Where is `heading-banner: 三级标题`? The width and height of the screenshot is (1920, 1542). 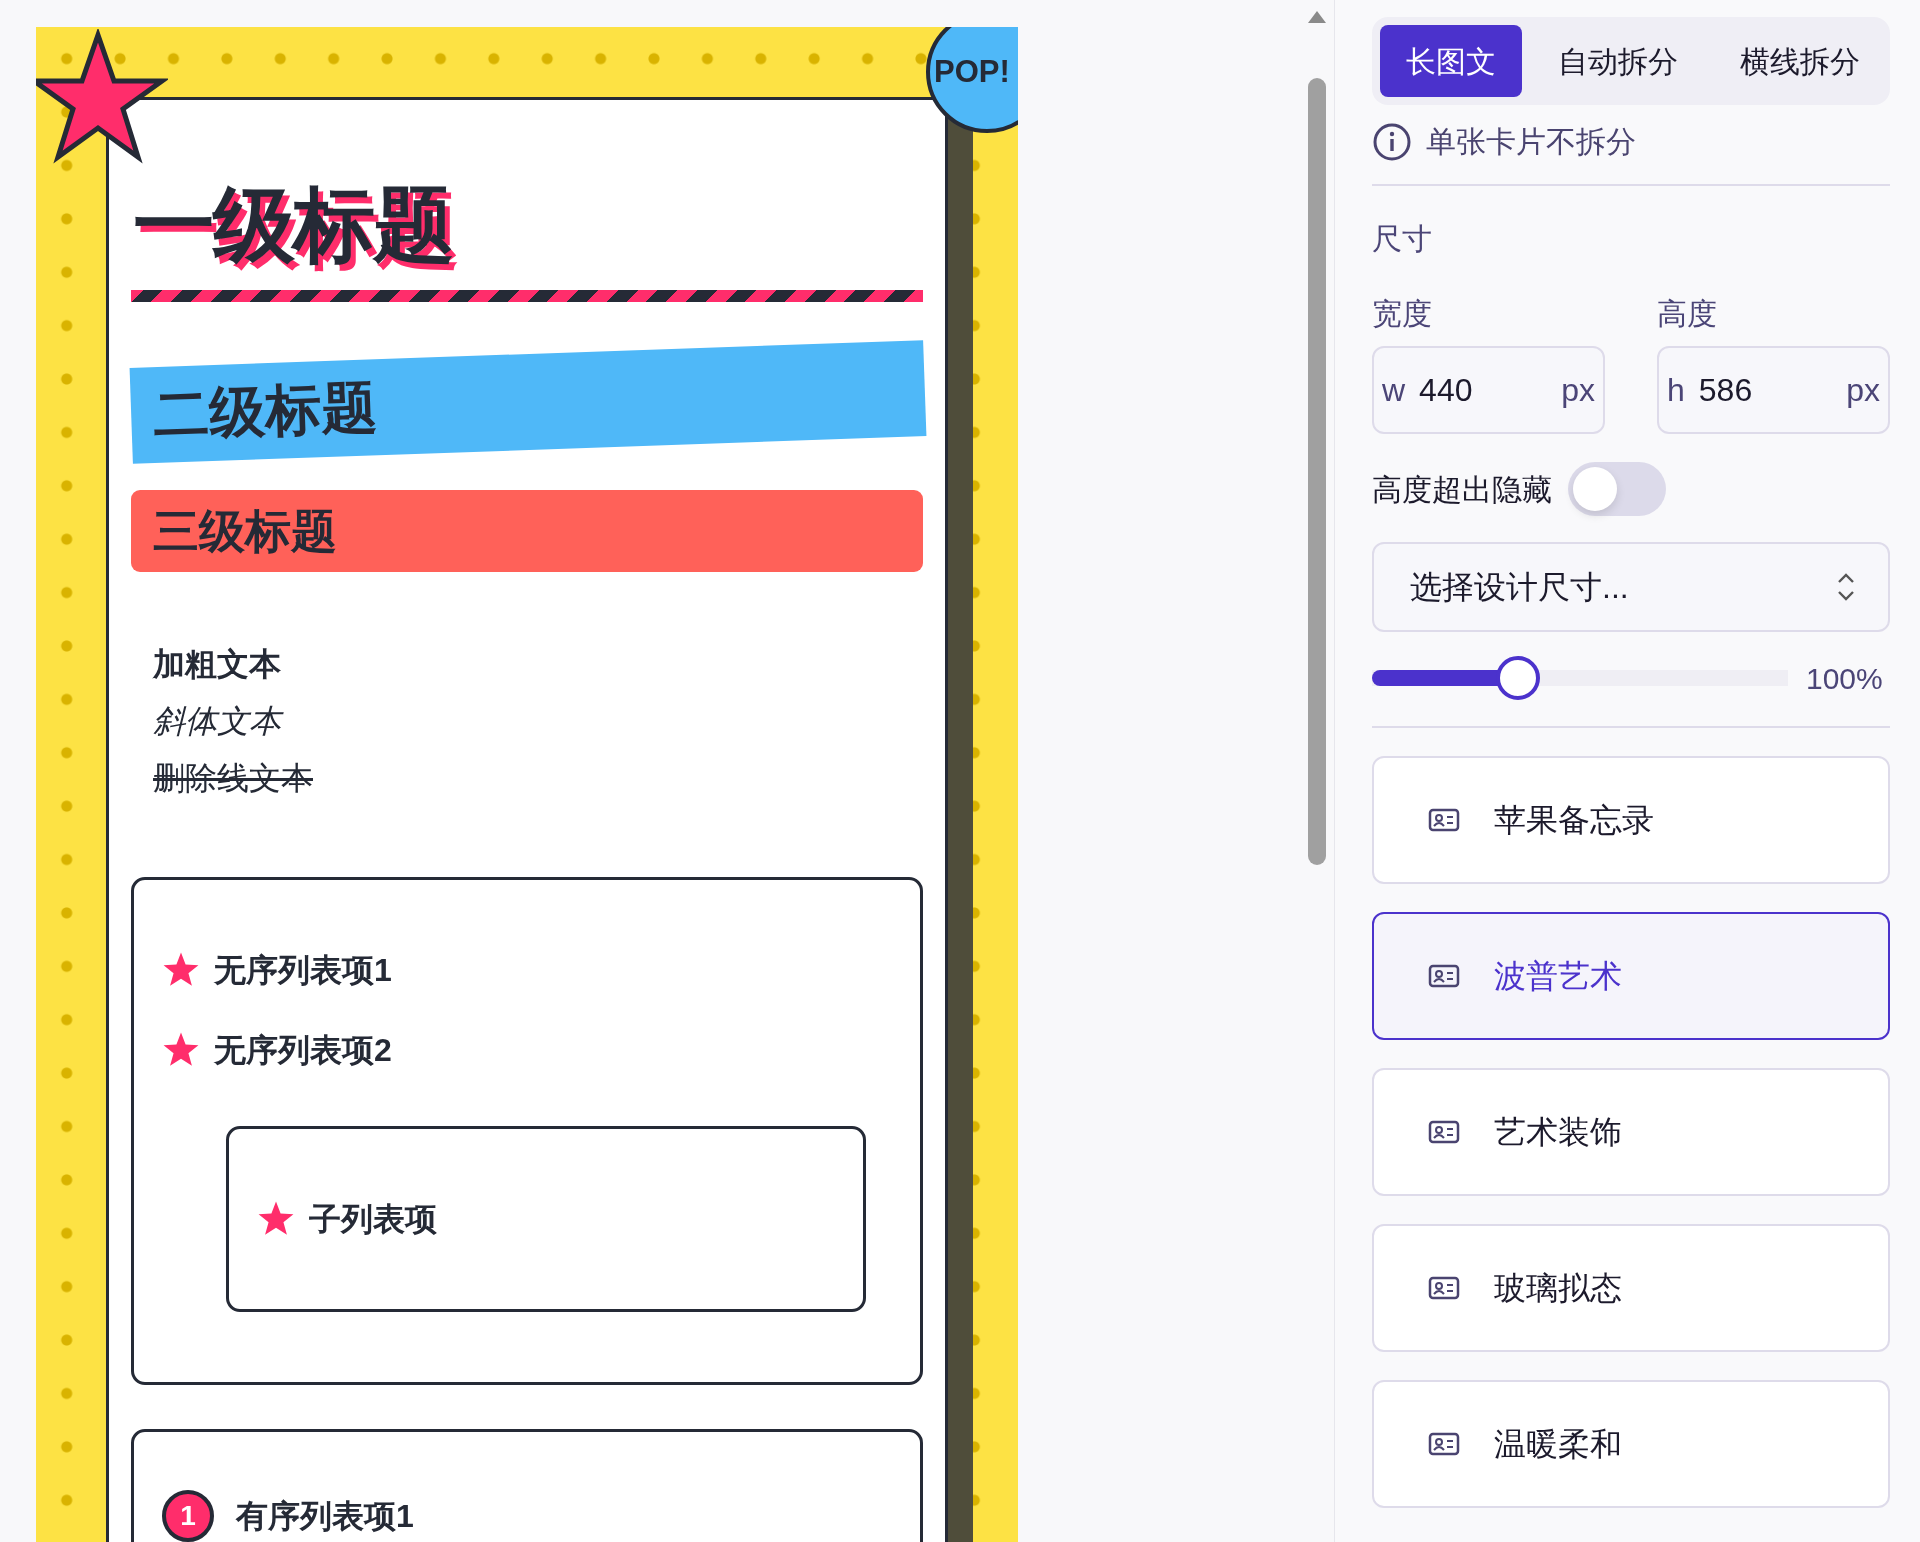
heading-banner: 三级标题 is located at coordinates (527, 531).